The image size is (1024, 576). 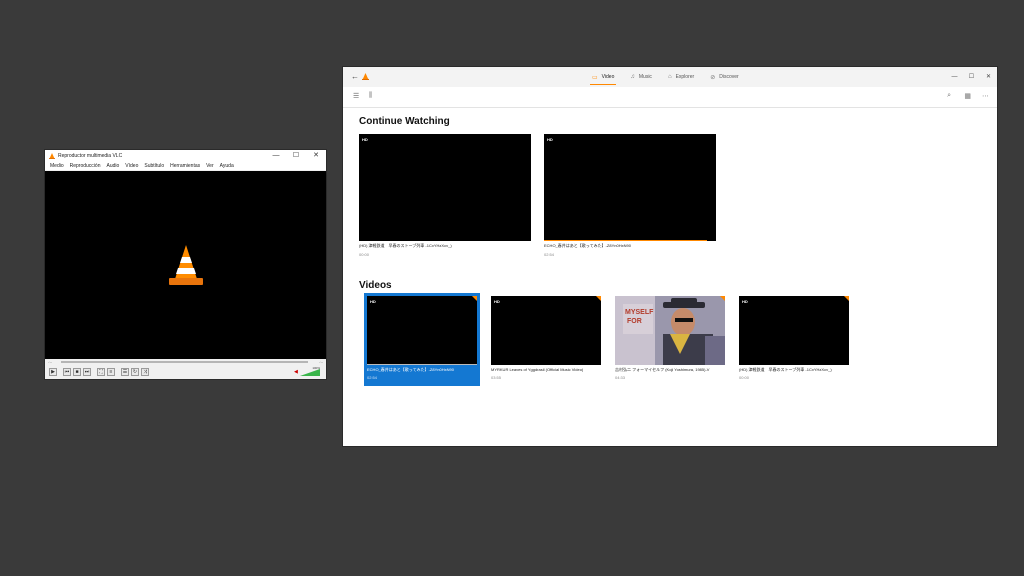 I want to click on menu-audio: Audio, so click(x=112, y=166).